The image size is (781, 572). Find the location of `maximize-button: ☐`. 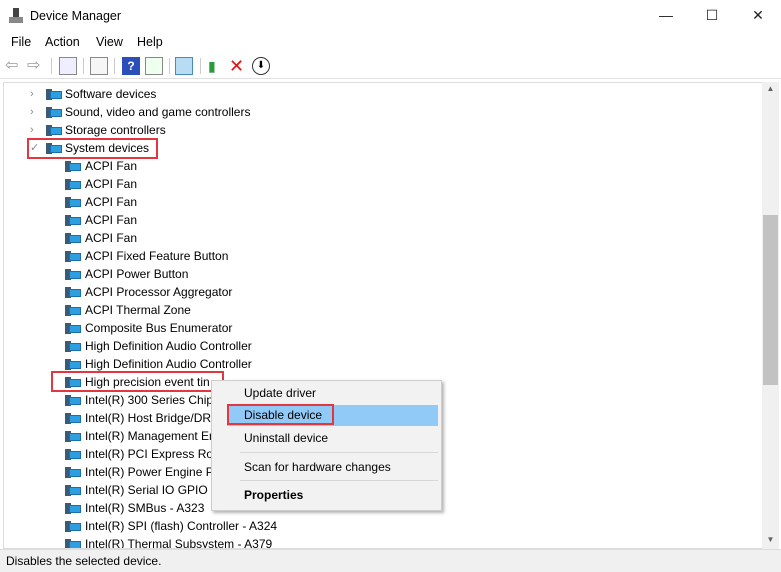

maximize-button: ☐ is located at coordinates (712, 16).